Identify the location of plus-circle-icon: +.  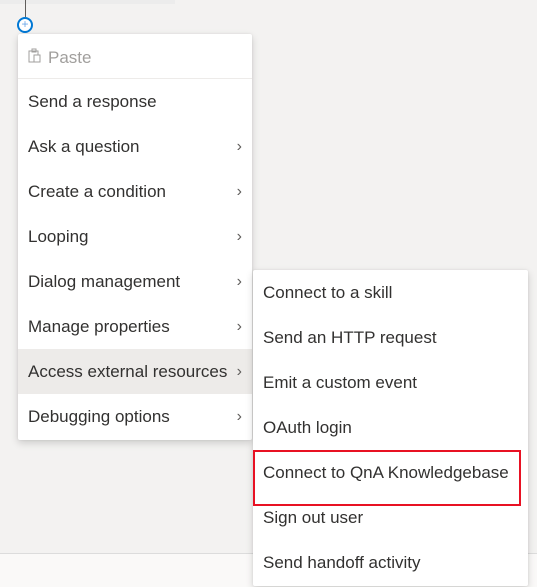
(25, 25).